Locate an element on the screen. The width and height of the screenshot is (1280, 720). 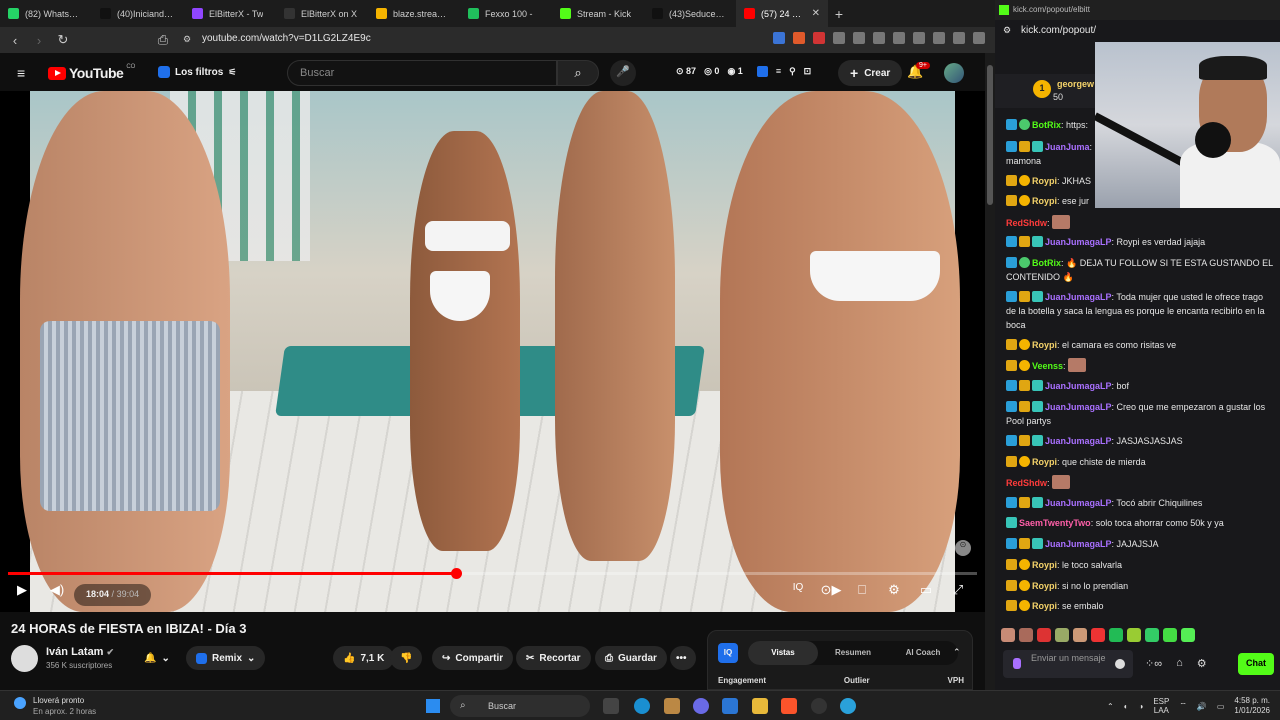
more-actions-button: ••• is located at coordinates (683, 658).